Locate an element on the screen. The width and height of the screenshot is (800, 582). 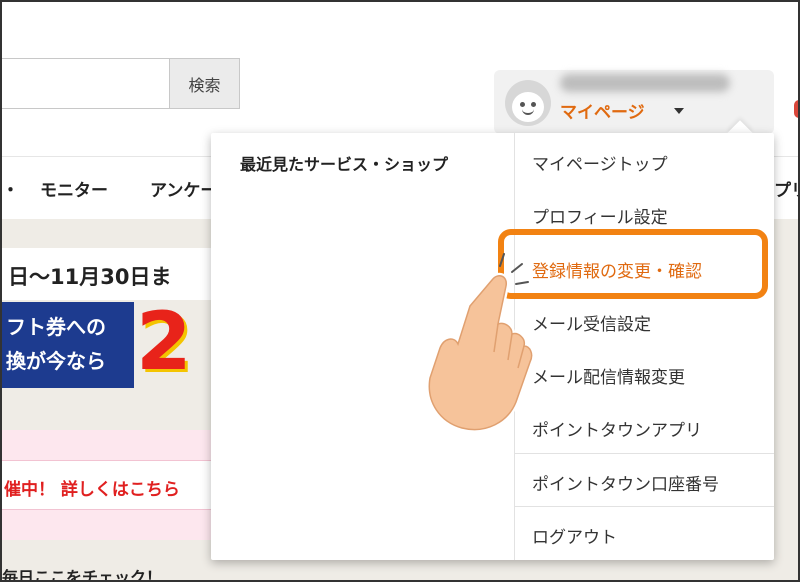
menu-item-registration: 登録情報の変更・確認 is located at coordinates (617, 269).